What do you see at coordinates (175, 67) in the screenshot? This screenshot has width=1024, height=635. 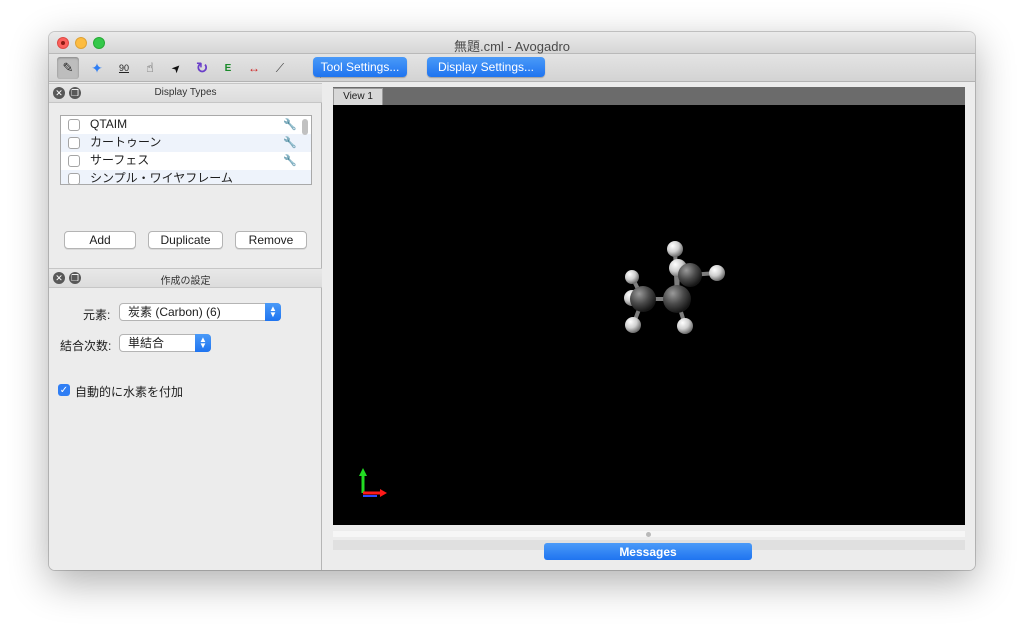 I see `select-arrow-icon: ➤` at bounding box center [175, 67].